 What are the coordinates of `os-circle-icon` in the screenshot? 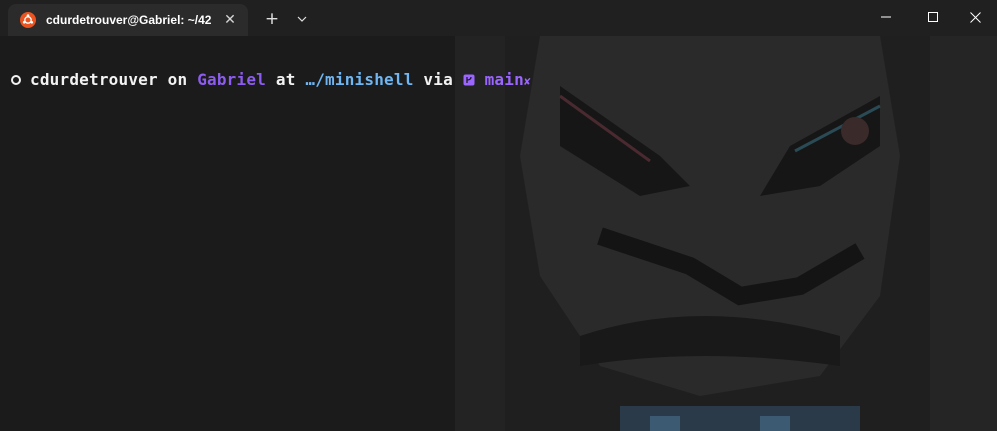 It's located at (16, 80).